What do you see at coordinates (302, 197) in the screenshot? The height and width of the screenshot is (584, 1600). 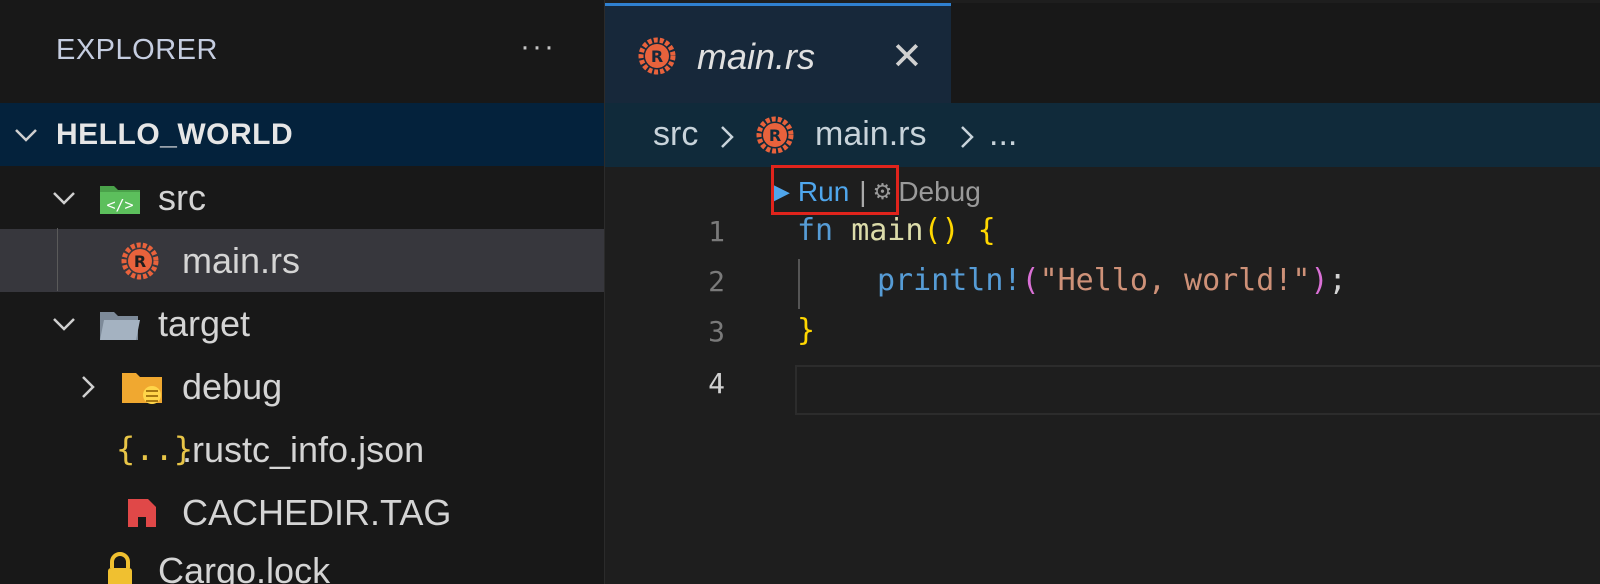 I see `tree-item-src: </> src` at bounding box center [302, 197].